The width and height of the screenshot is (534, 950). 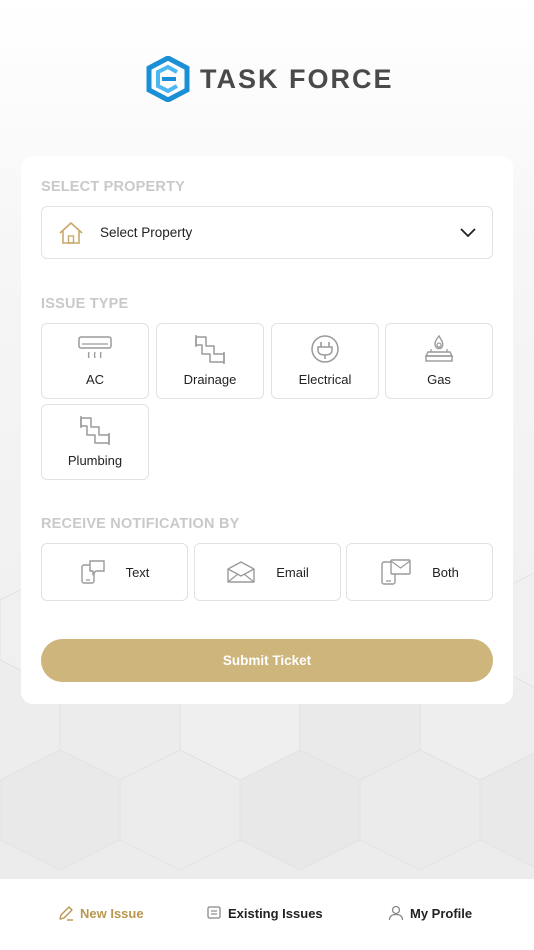 I want to click on issue-type-plumbing: Plumbing, so click(x=95, y=442).